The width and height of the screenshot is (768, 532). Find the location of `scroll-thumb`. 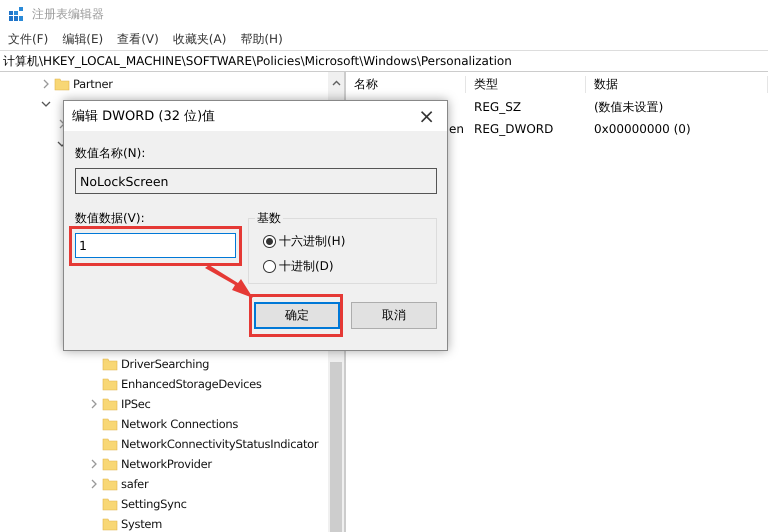

scroll-thumb is located at coordinates (336, 447).